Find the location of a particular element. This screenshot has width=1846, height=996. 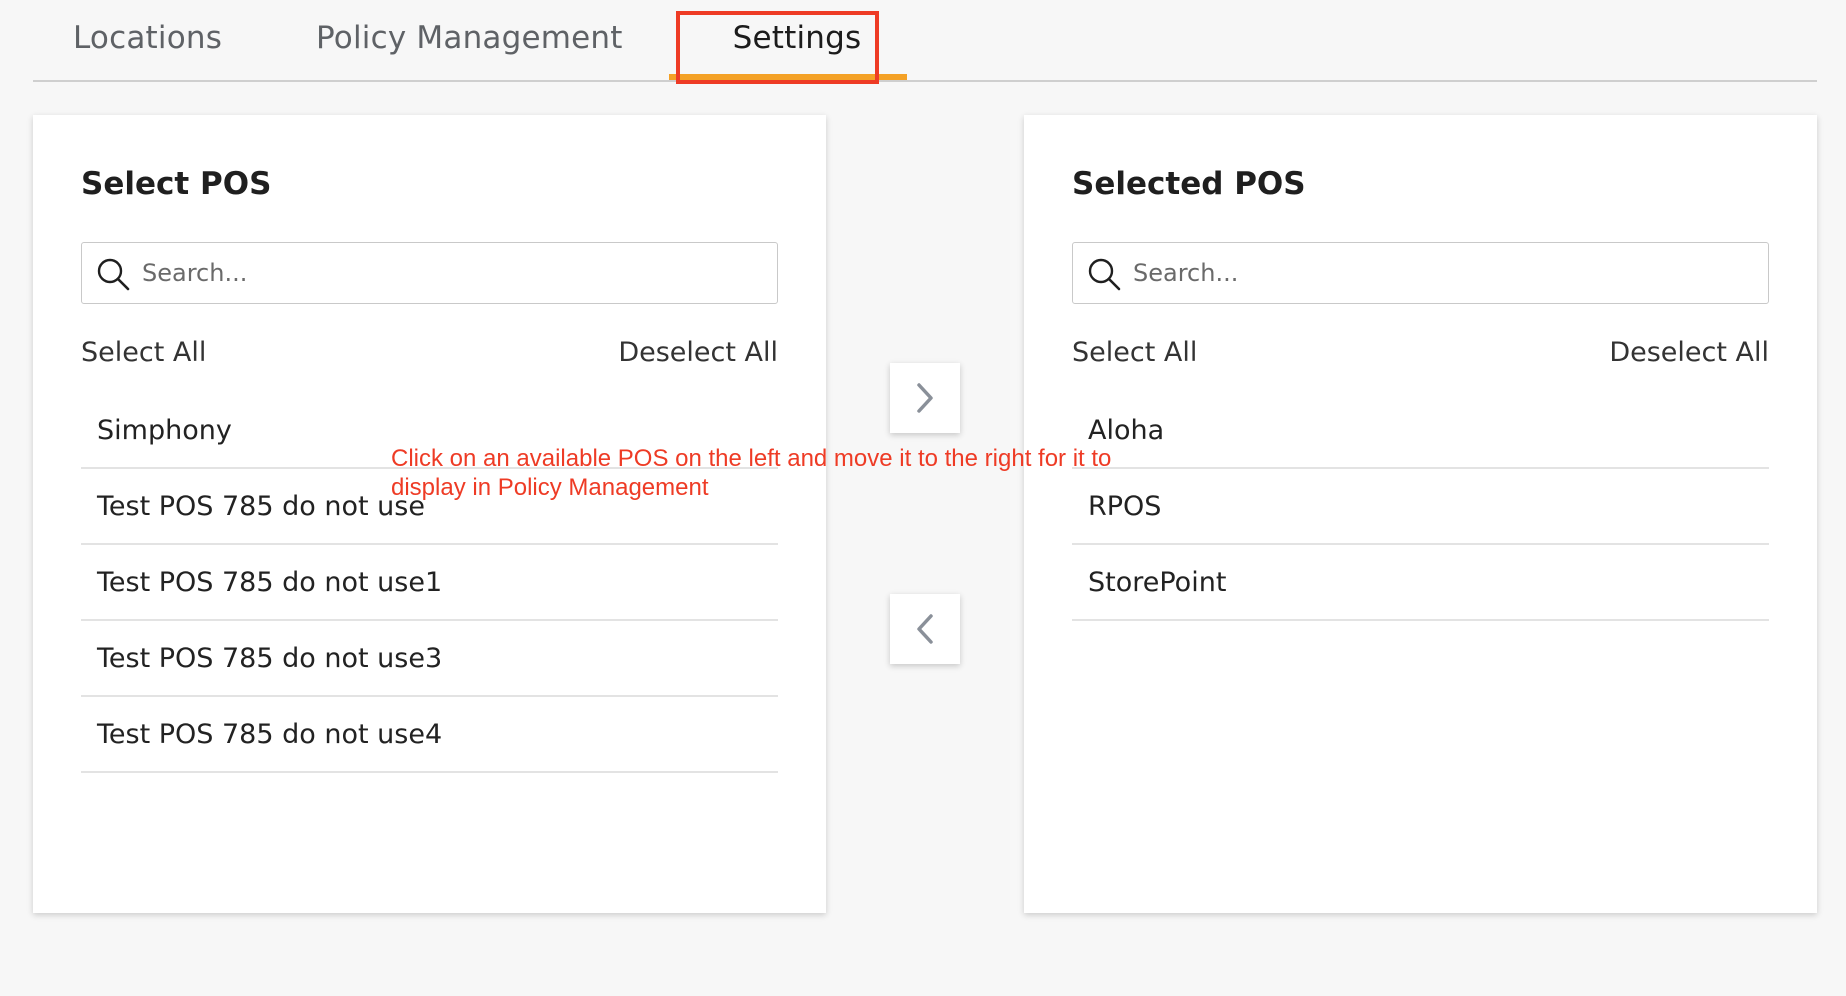

select-pos-deselect-all: Deselect All is located at coordinates (698, 352).